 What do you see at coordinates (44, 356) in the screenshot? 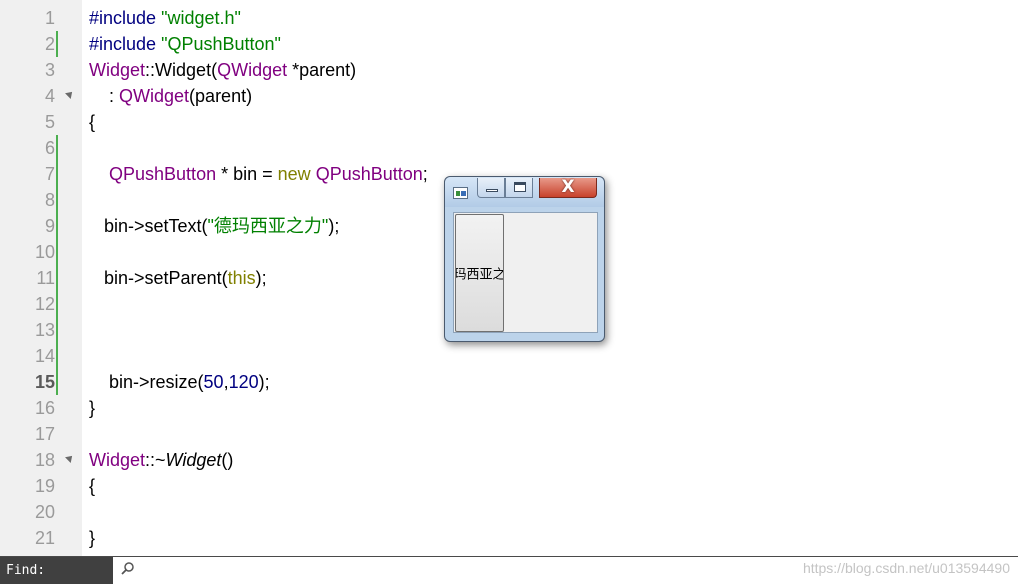
I see `line-number: 14` at bounding box center [44, 356].